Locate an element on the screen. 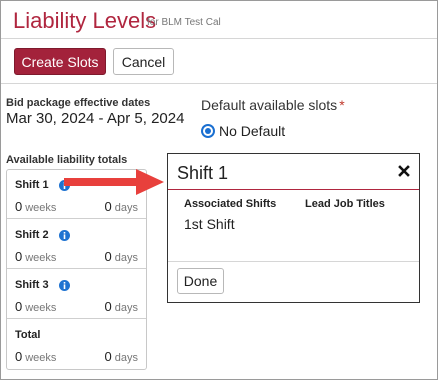 Image resolution: width=438 pixels, height=380 pixels. associated-shifts-header: Associated Shifts is located at coordinates (230, 204).